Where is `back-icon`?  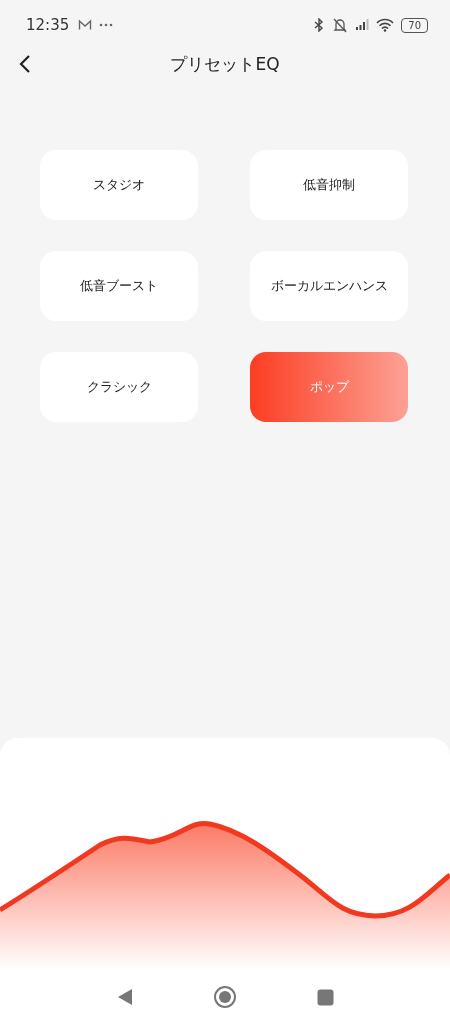 back-icon is located at coordinates (25, 64).